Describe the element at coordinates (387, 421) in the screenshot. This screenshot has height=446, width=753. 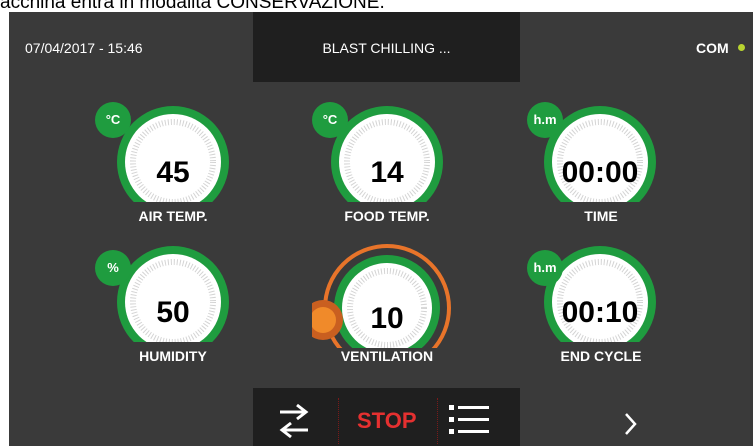
I see `stop-button: STOP` at that location.